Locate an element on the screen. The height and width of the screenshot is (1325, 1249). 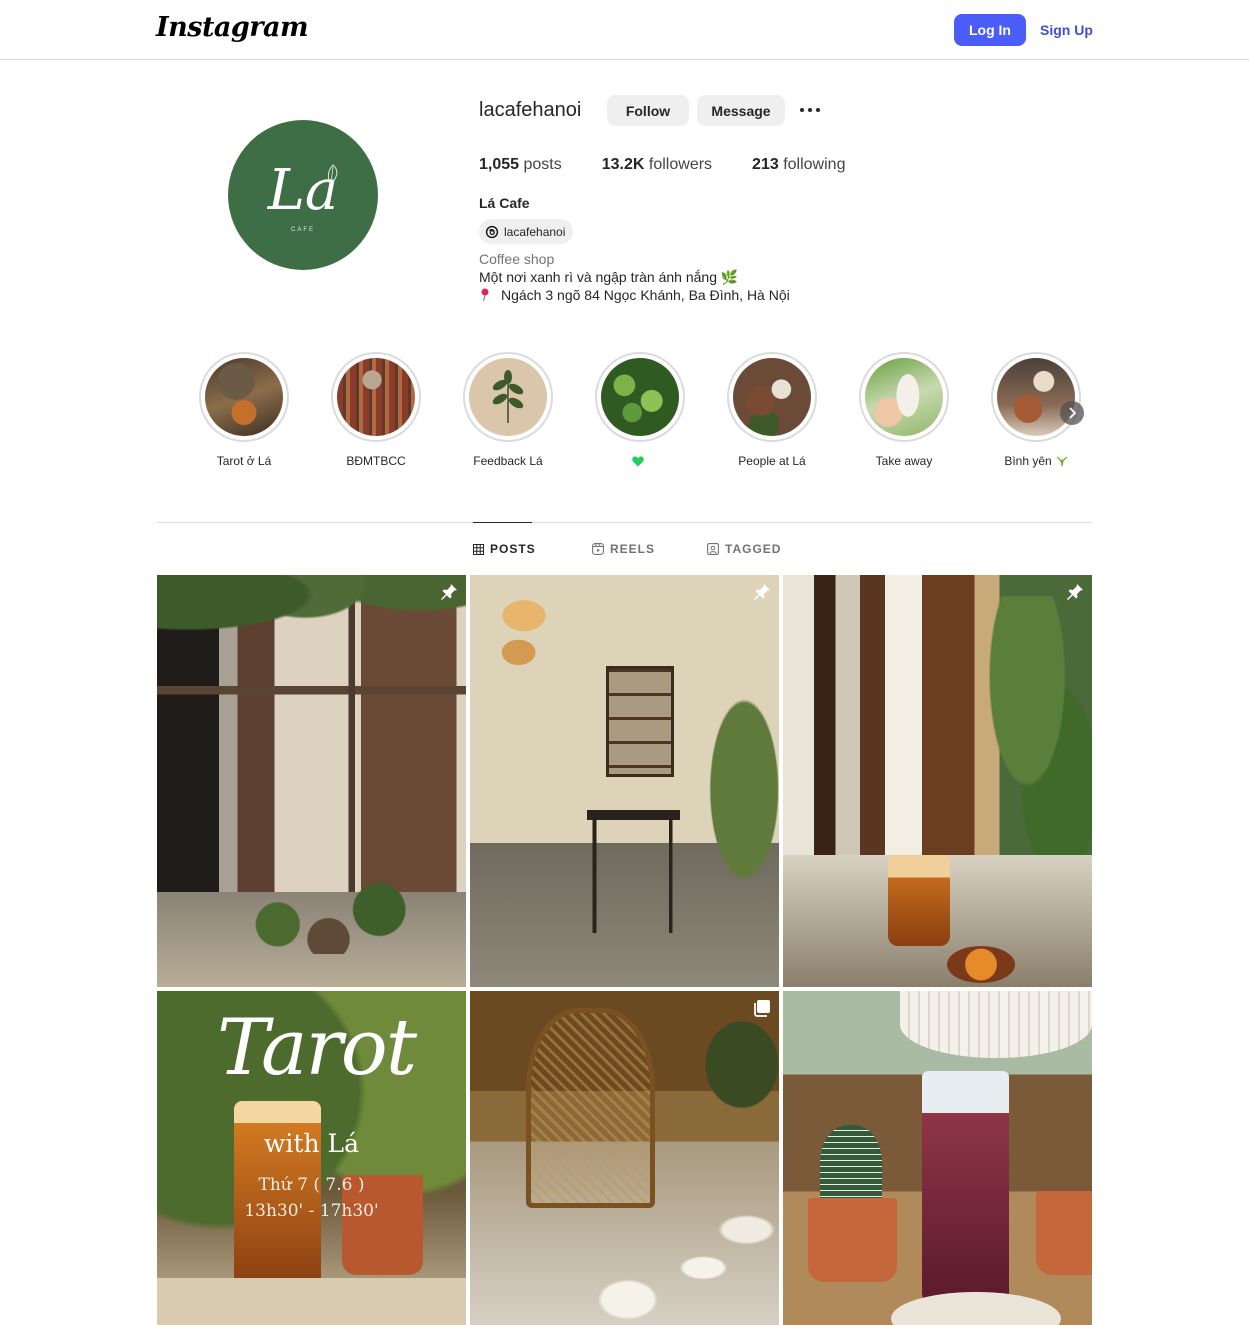
post-image-lampshade is located at coordinates (996, 1024).